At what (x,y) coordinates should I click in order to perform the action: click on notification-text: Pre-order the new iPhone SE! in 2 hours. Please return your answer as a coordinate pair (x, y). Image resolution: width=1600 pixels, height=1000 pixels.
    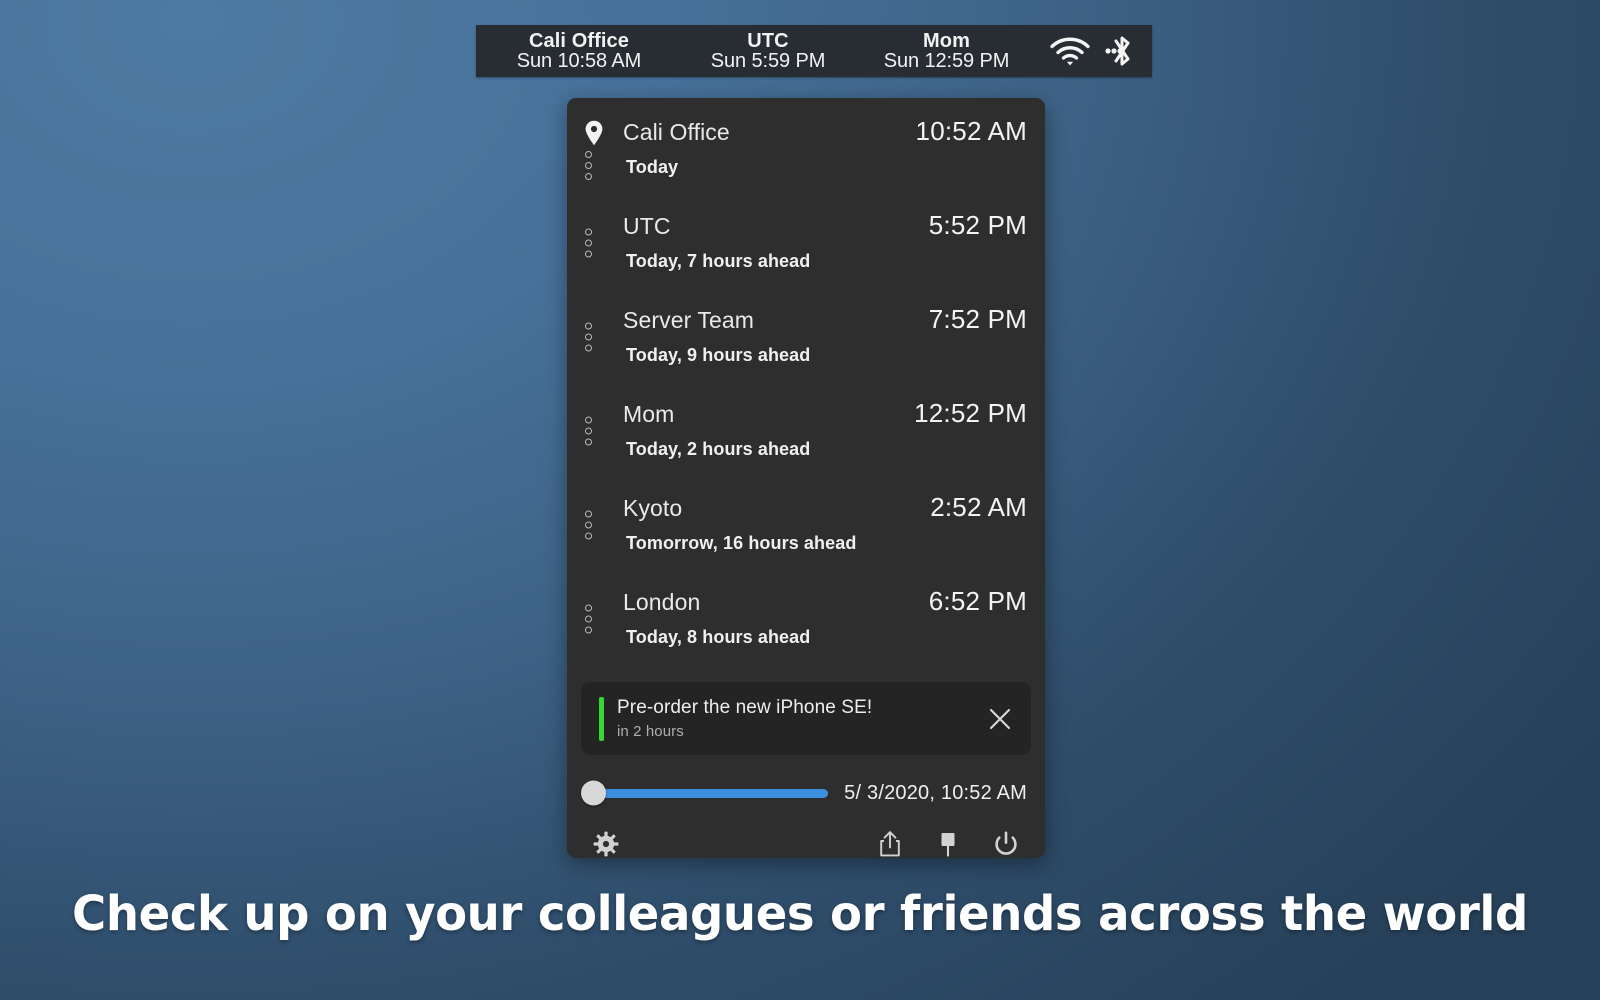
    Looking at the image, I should click on (800, 718).